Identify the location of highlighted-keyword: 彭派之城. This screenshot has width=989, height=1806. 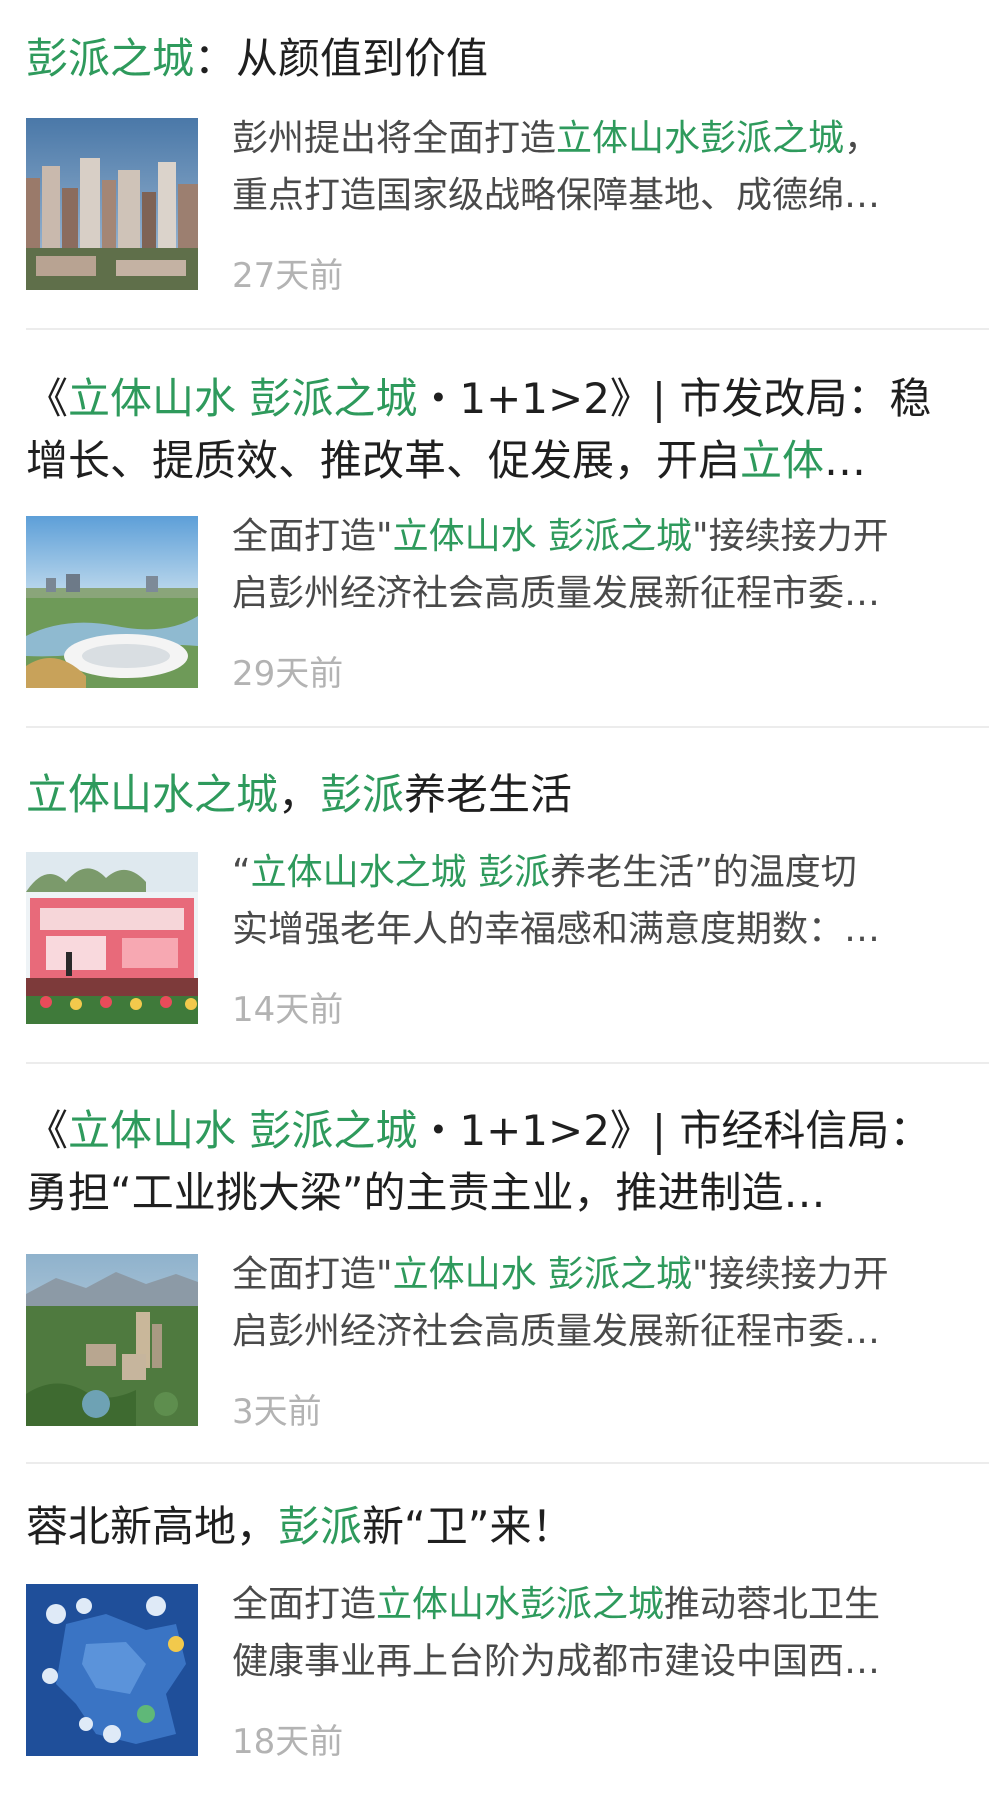
(110, 58).